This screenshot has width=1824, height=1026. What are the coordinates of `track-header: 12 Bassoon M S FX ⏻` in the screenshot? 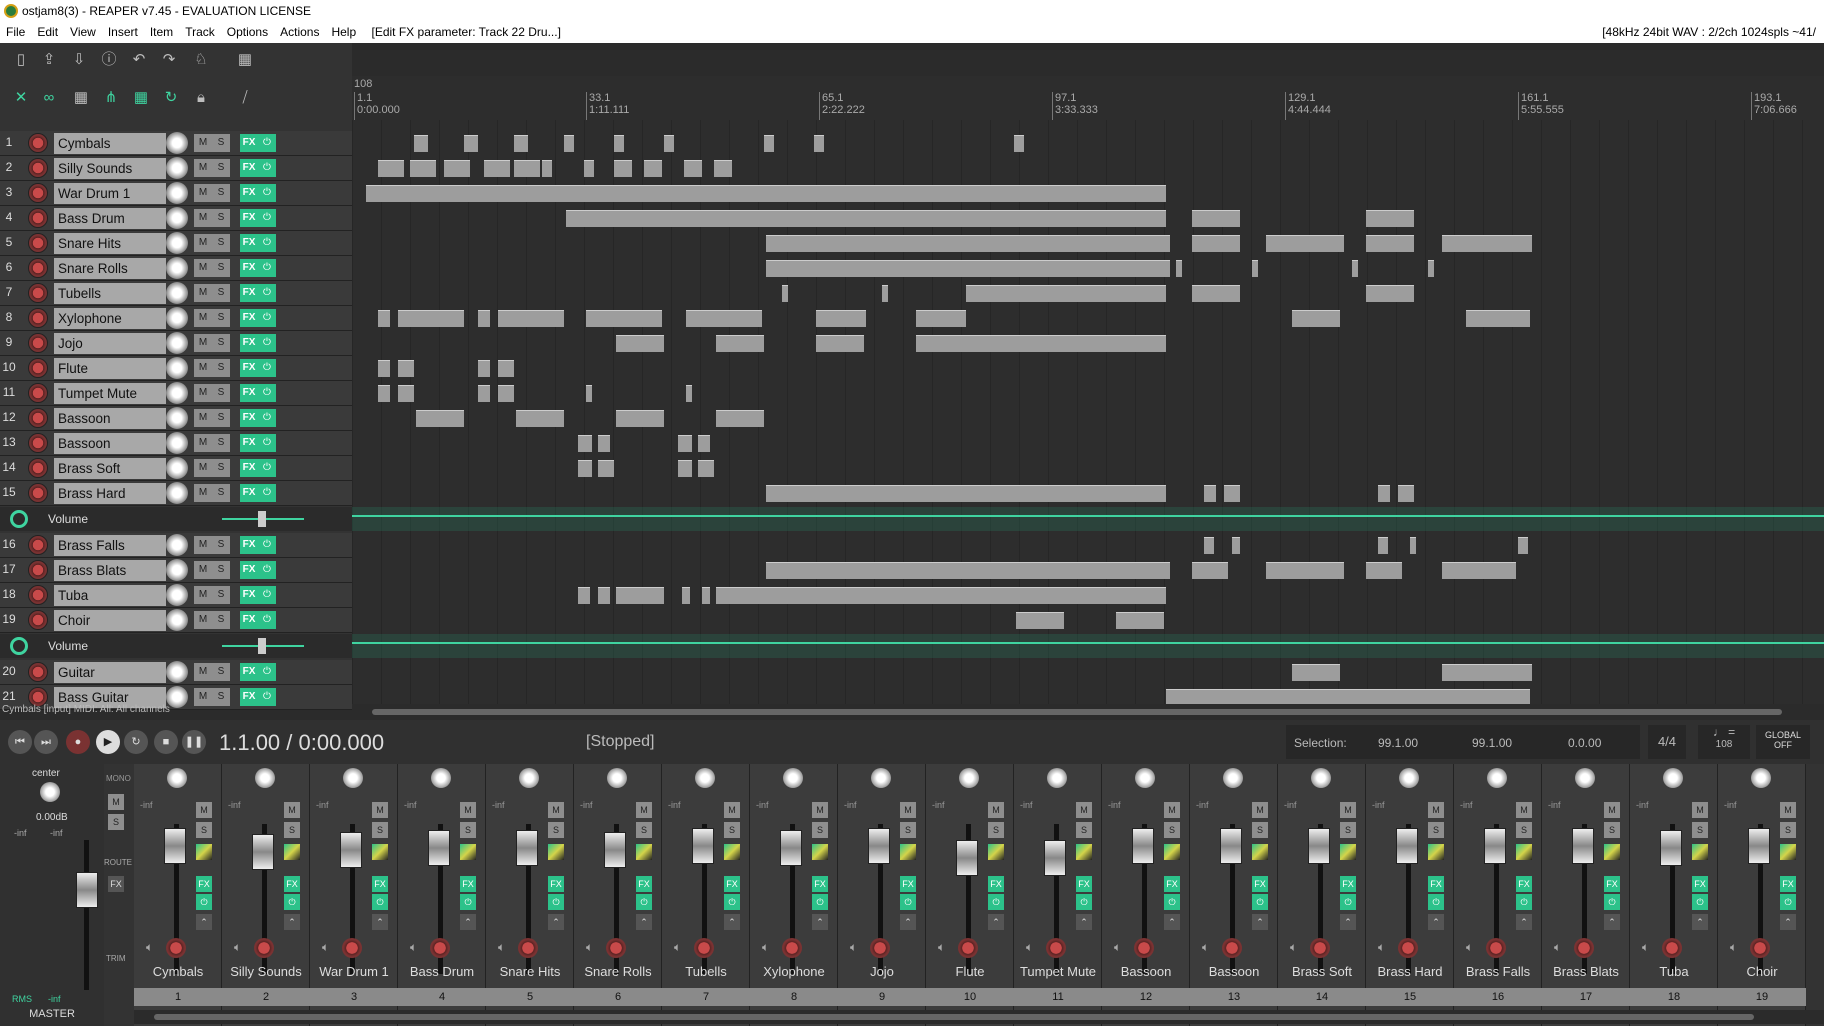 It's located at (176, 418).